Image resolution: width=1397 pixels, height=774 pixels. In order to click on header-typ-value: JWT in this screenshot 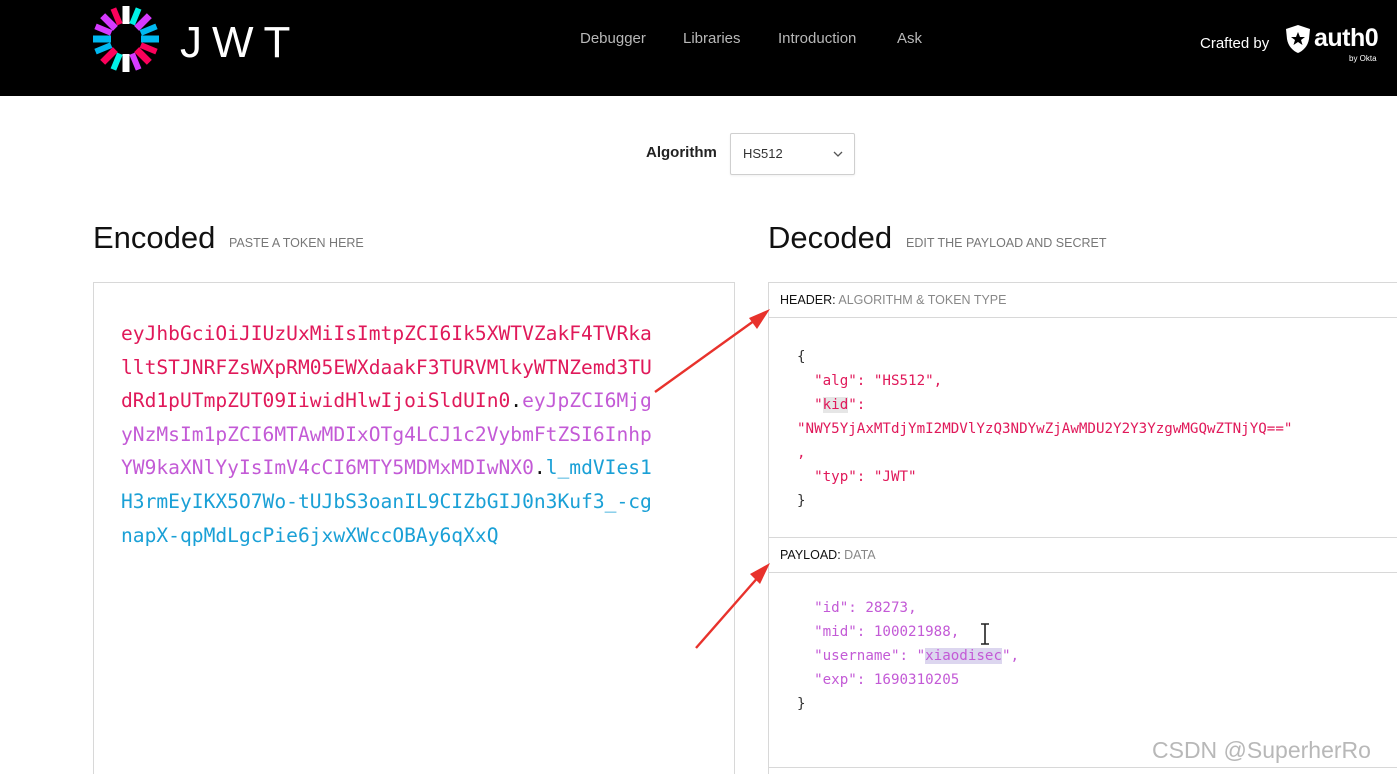, I will do `click(895, 477)`.